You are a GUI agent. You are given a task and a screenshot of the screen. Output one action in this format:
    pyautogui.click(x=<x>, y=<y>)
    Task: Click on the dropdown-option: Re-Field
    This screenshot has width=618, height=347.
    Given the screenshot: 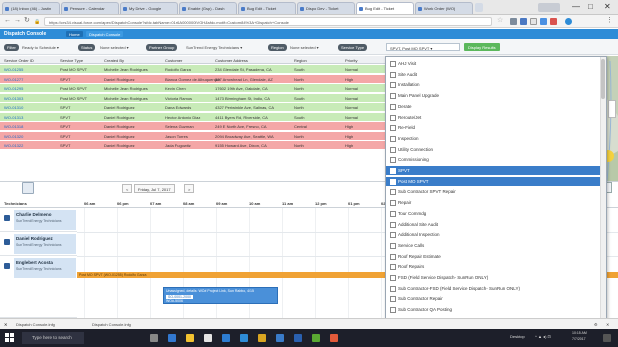 What is the action you would take?
    pyautogui.click(x=493, y=127)
    